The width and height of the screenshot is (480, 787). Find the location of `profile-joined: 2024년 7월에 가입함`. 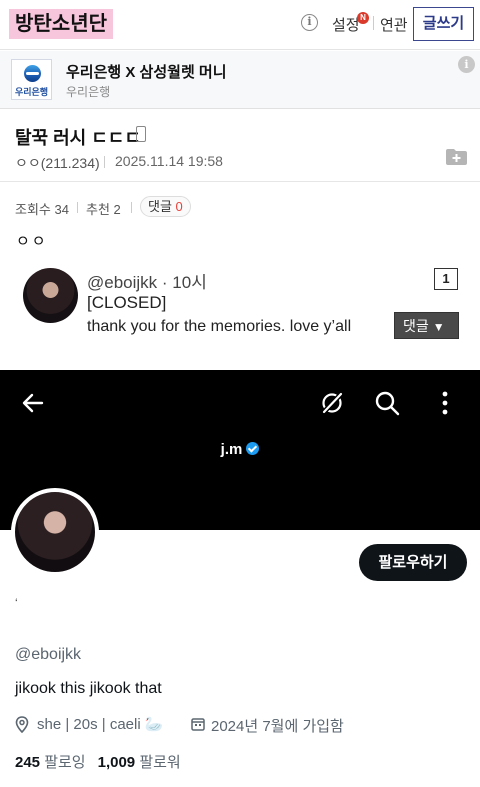

profile-joined: 2024년 7월에 가입함 is located at coordinates (277, 726).